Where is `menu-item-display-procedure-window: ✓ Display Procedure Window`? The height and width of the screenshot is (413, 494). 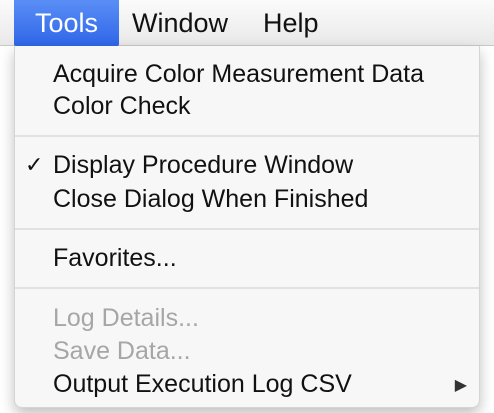
menu-item-display-procedure-window: ✓ Display Procedure Window is located at coordinates (247, 165).